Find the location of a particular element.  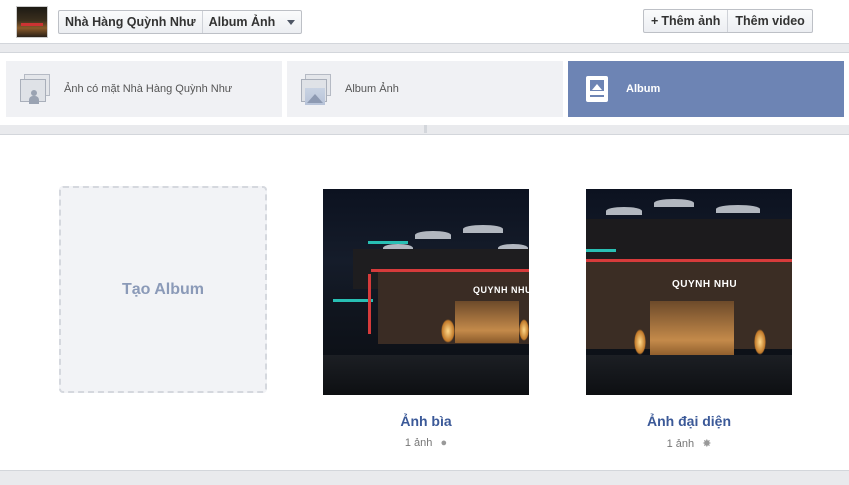

tab-label: Ảnh có mặt Nhà Hàng Quỳnh Như is located at coordinates (148, 89).